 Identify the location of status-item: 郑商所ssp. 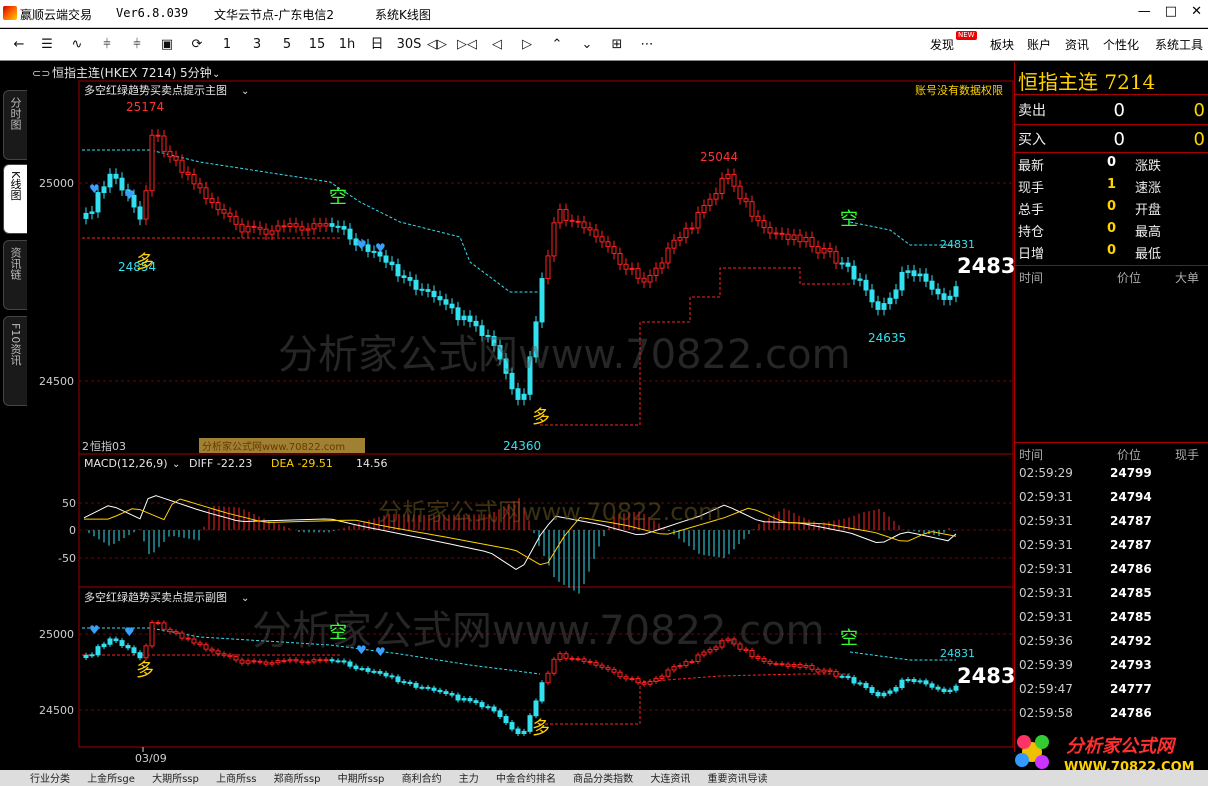
(297, 779).